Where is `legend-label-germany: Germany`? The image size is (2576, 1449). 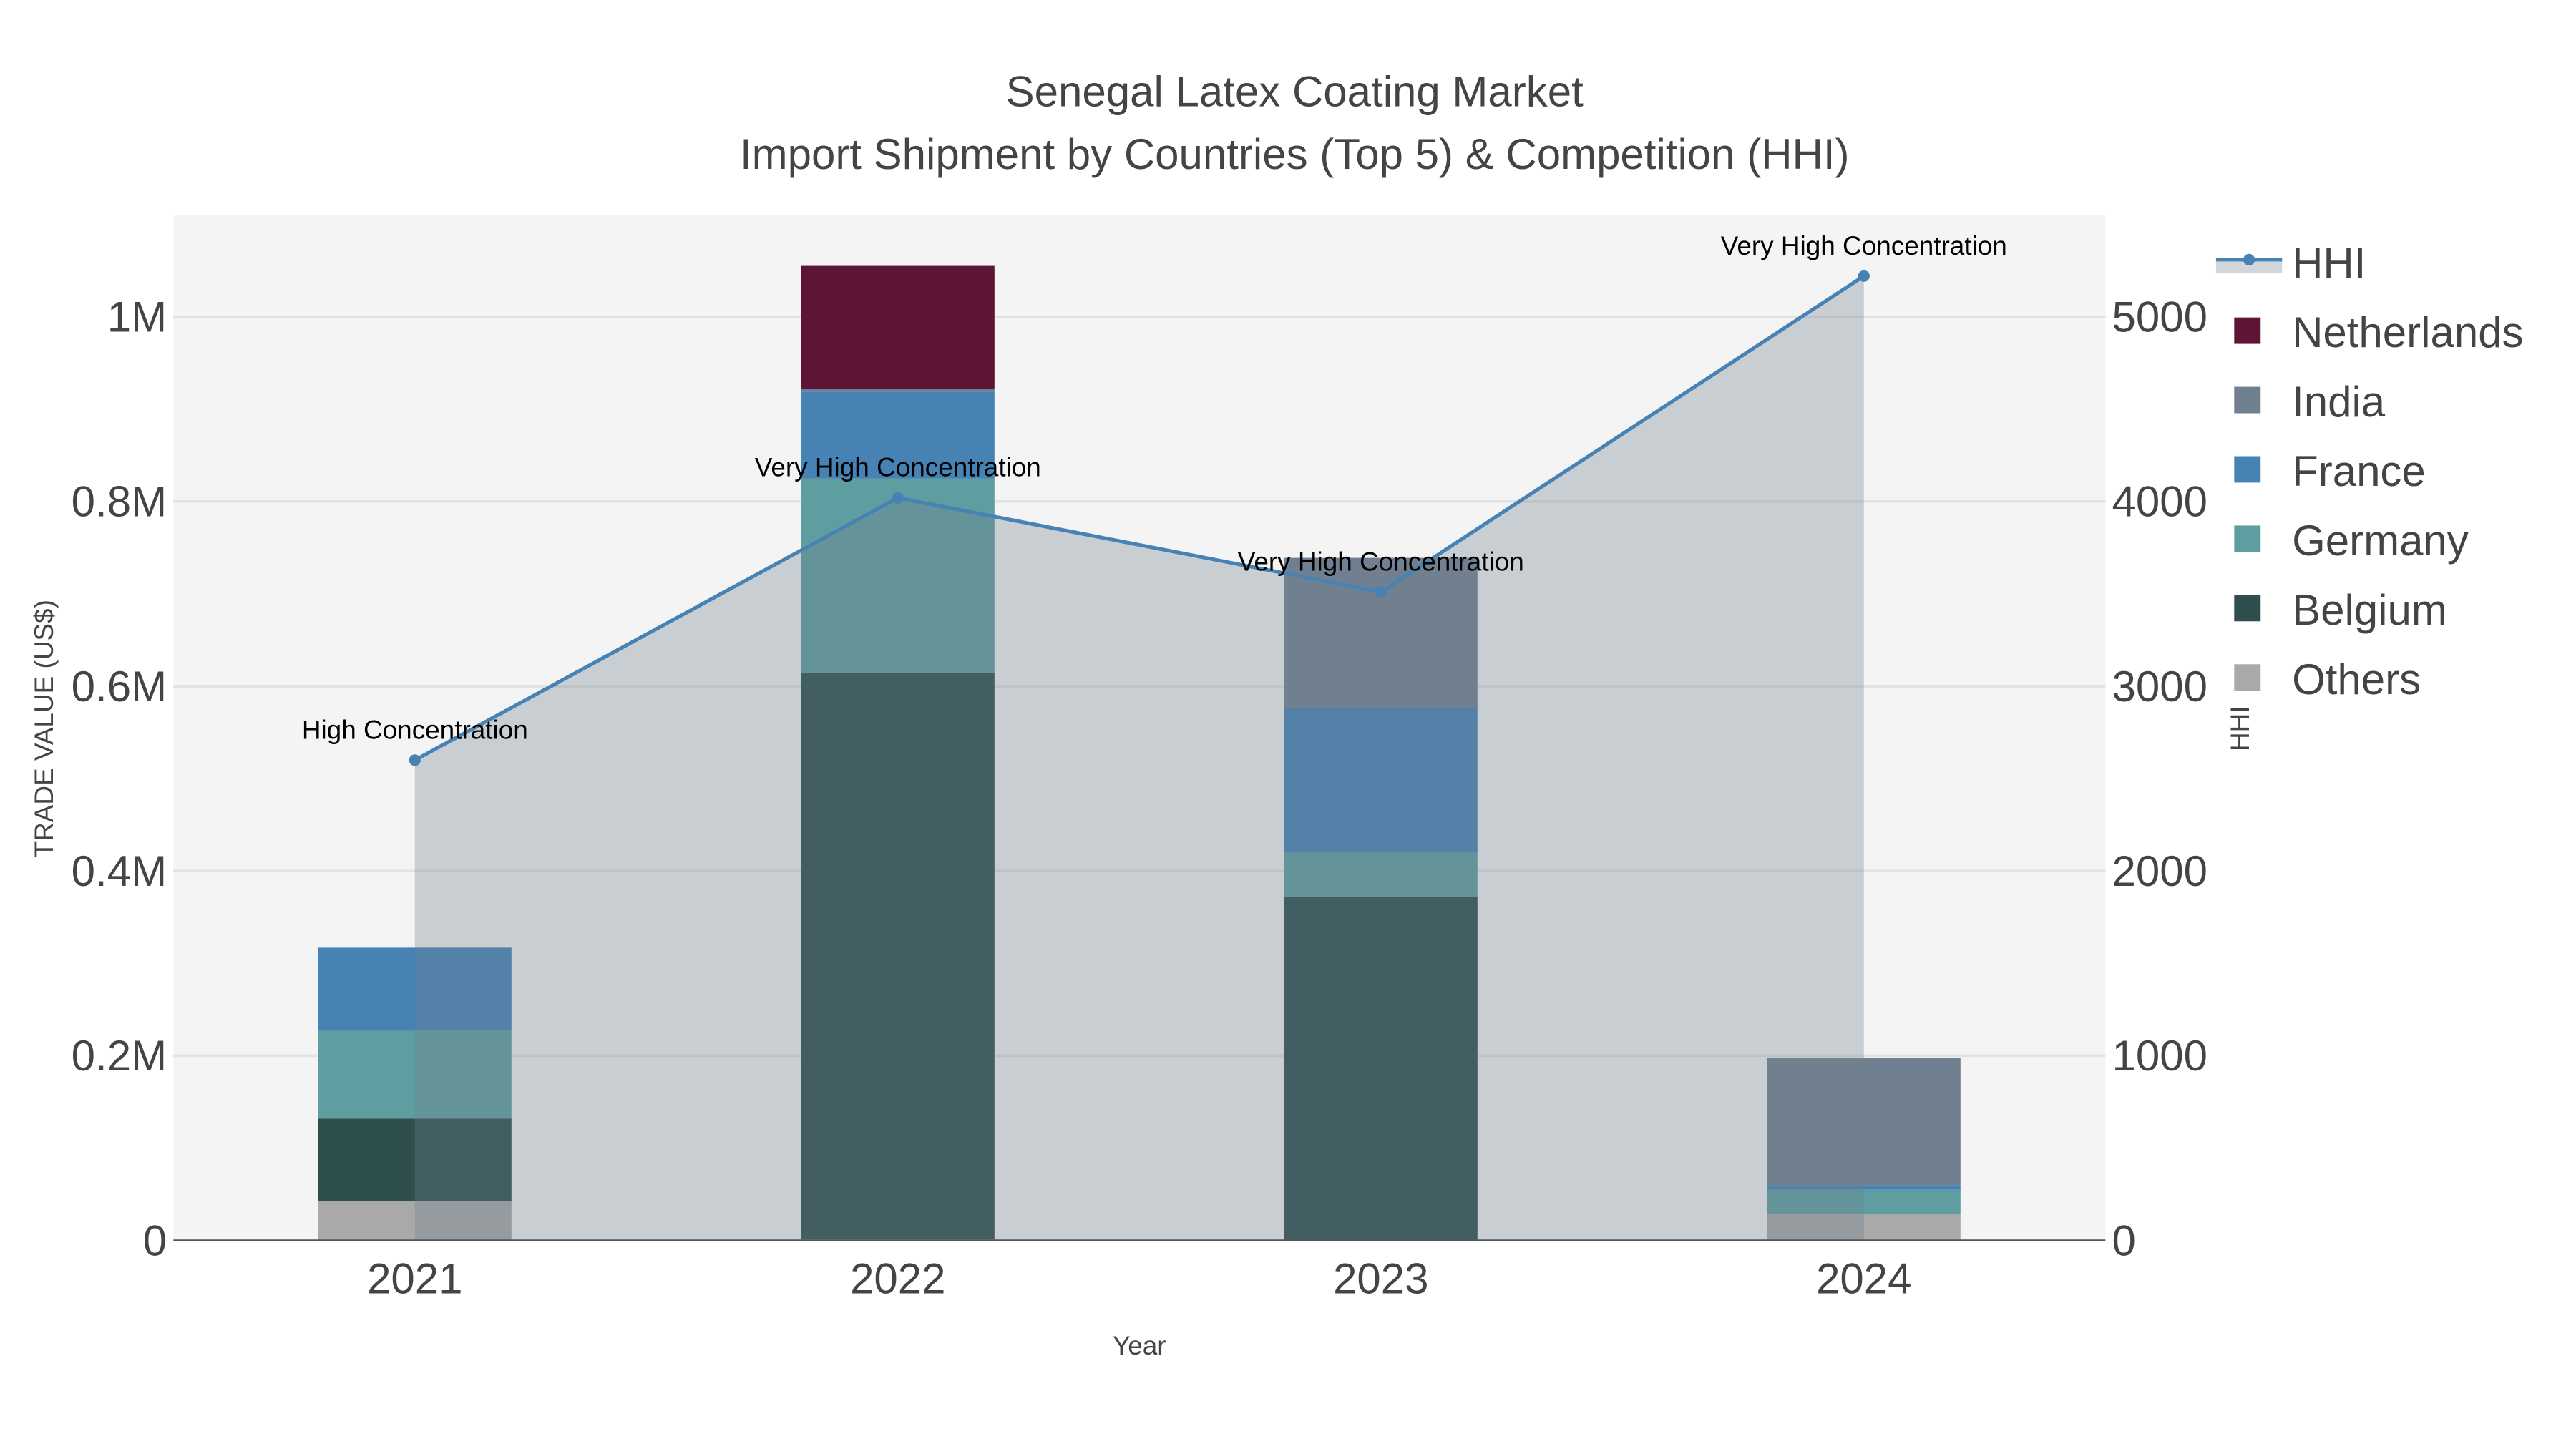
legend-label-germany: Germany is located at coordinates (2380, 541).